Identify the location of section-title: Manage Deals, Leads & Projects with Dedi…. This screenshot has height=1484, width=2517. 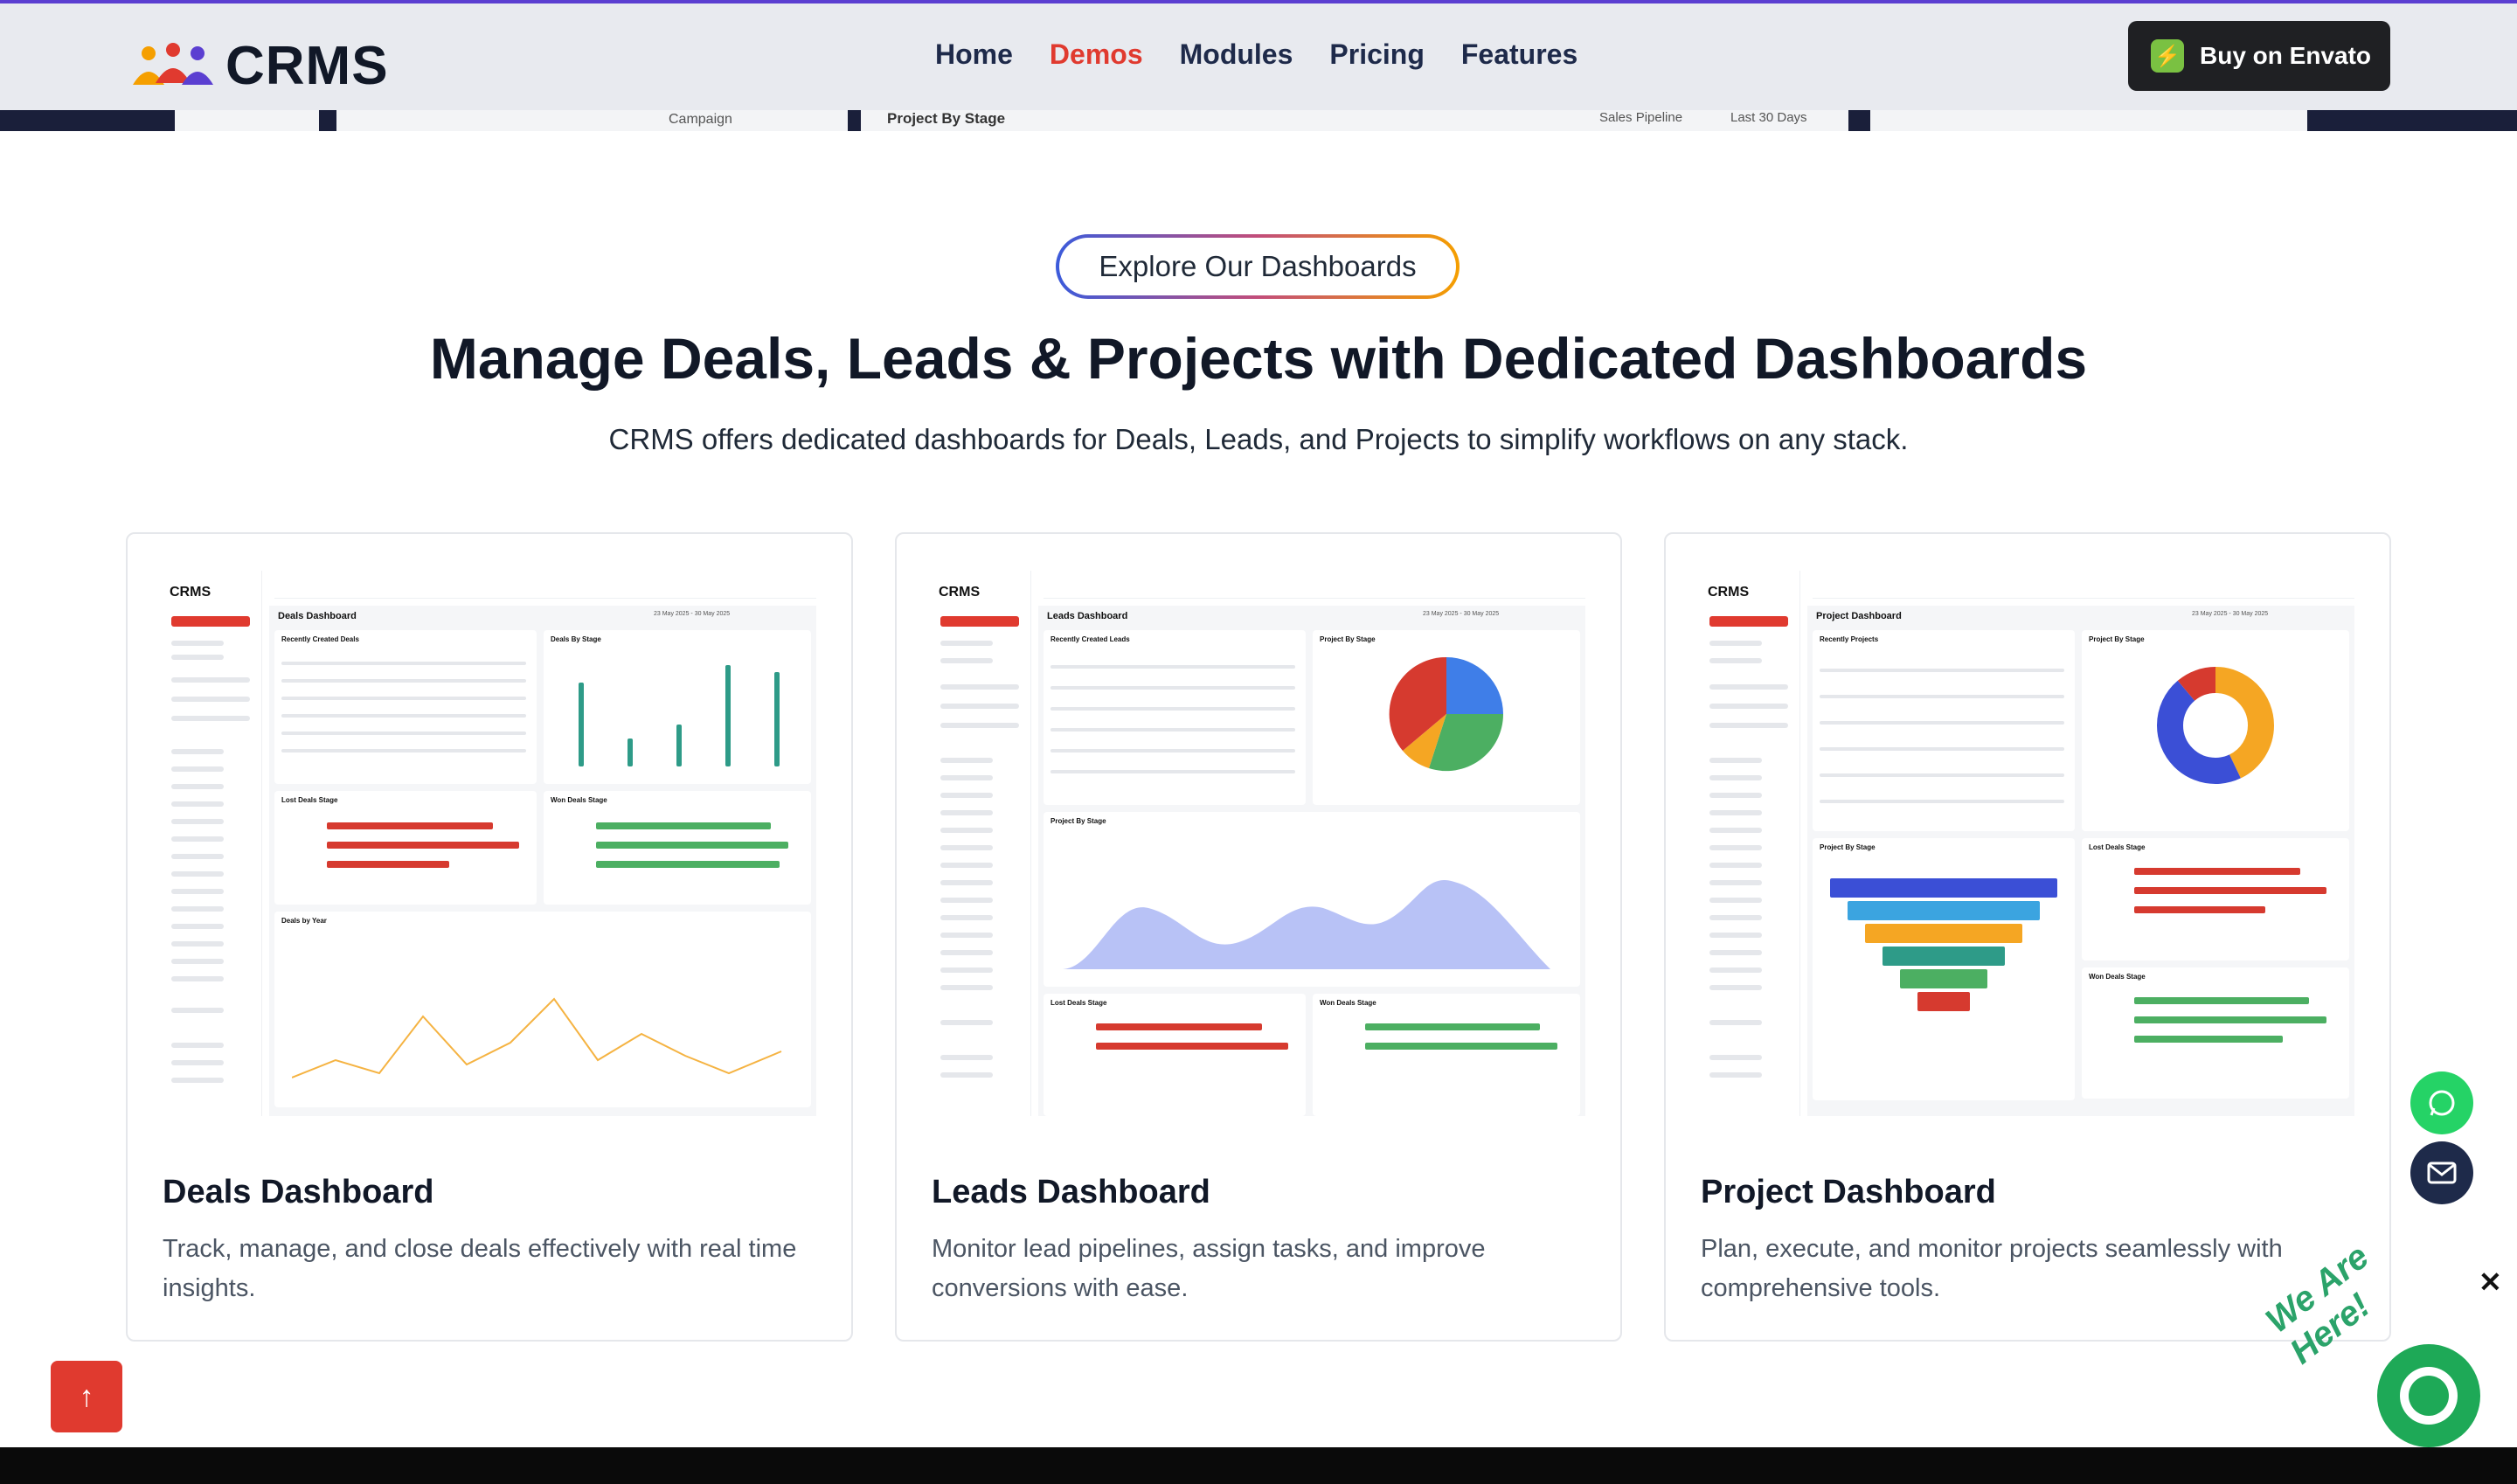
(1258, 358).